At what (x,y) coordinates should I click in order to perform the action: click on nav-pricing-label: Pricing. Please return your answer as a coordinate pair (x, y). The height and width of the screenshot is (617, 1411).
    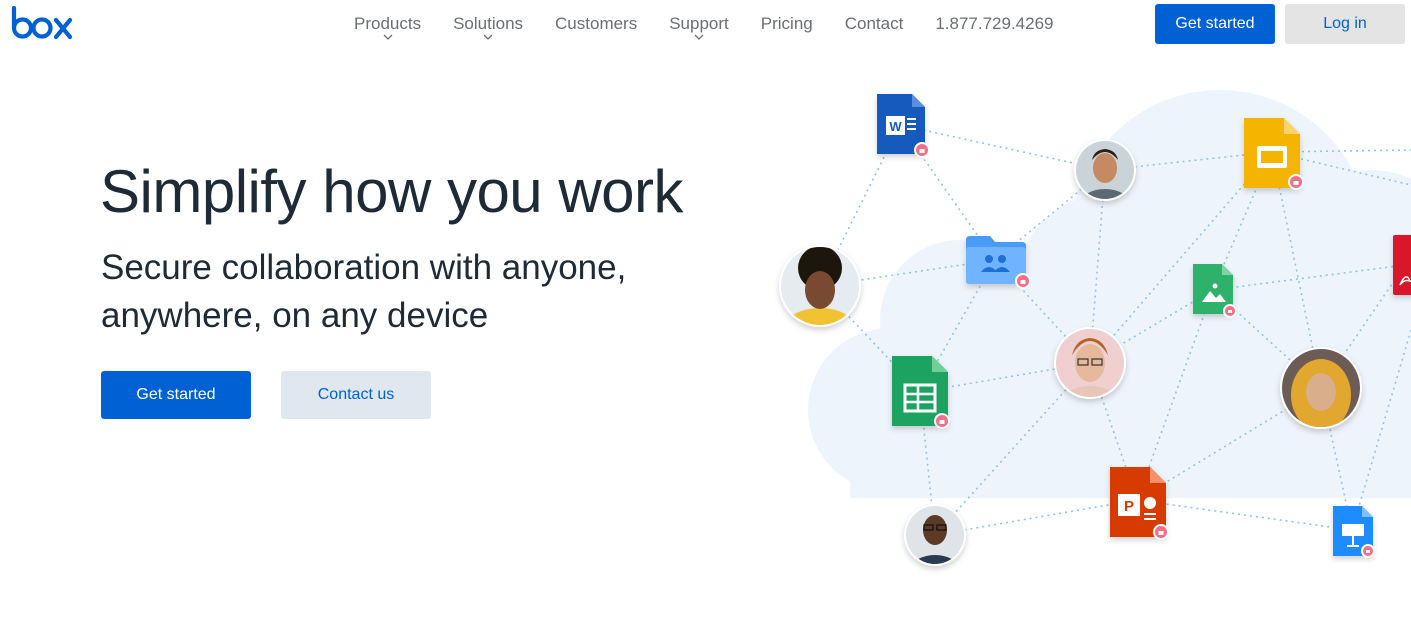
    Looking at the image, I should click on (786, 23).